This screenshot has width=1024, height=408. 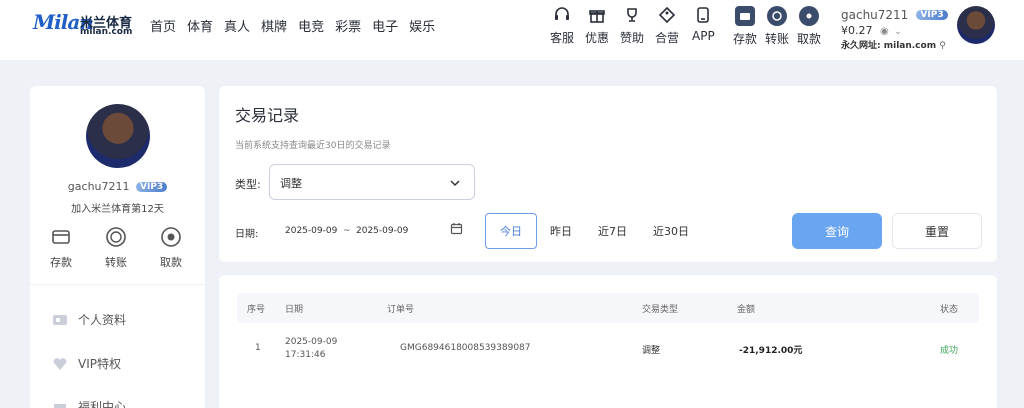 I want to click on page-title: 交易记录, so click(x=267, y=115).